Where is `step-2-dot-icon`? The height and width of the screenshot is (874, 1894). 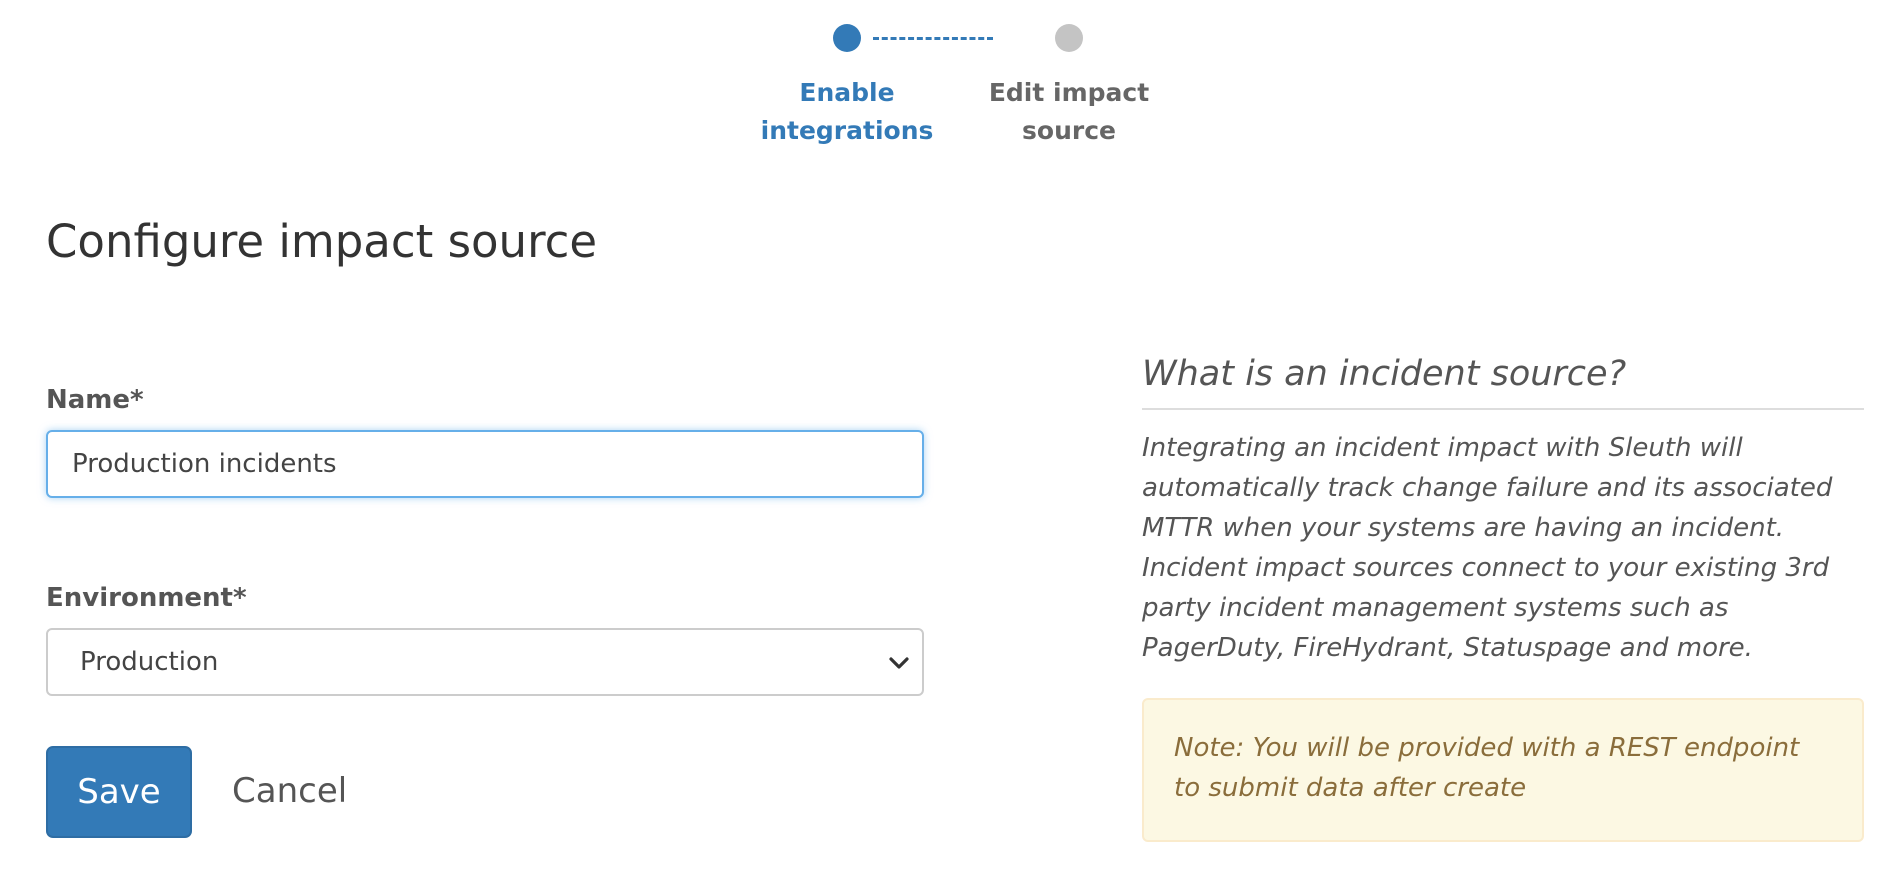
step-2-dot-icon is located at coordinates (1069, 38).